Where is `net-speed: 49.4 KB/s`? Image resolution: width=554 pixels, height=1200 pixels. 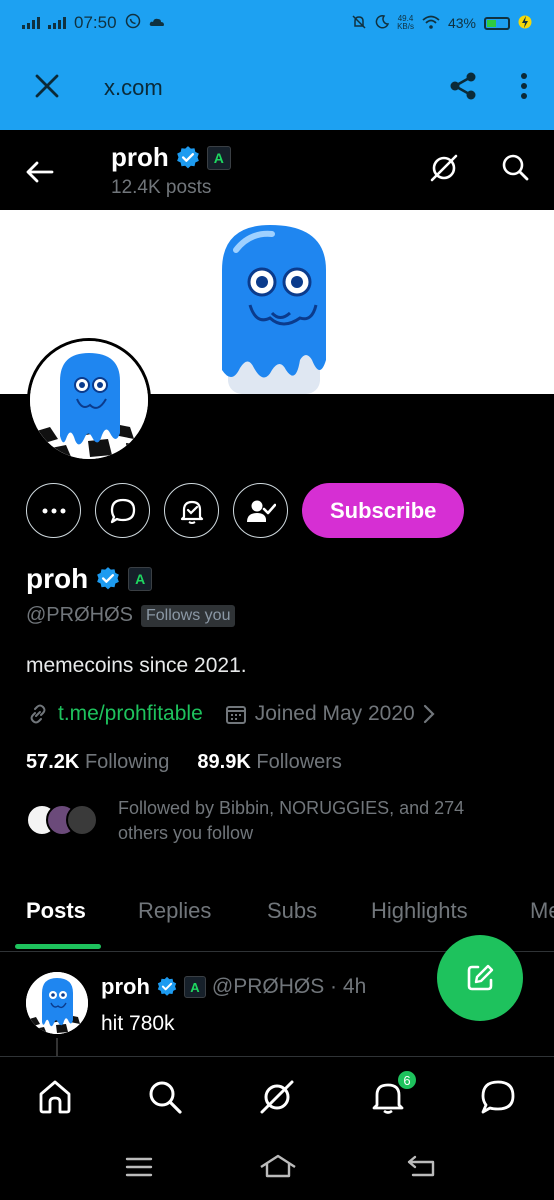 net-speed: 49.4 KB/s is located at coordinates (405, 22).